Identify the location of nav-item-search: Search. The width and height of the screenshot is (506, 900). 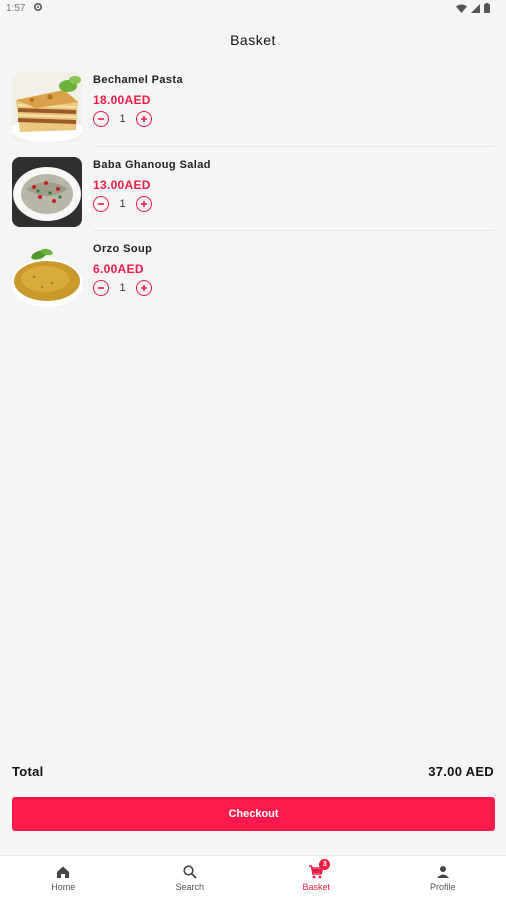
(190, 878).